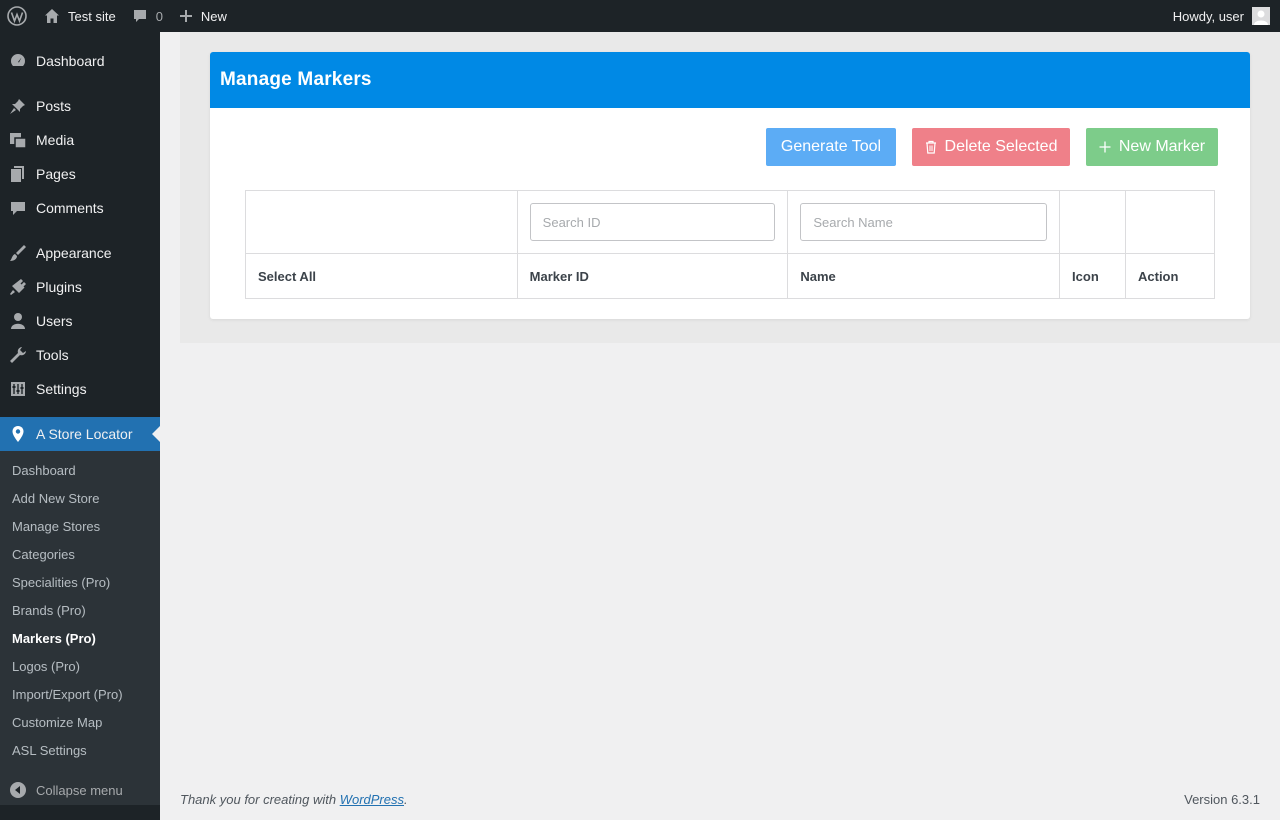 The width and height of the screenshot is (1280, 820). What do you see at coordinates (1170, 276) in the screenshot?
I see `column-action: Action` at bounding box center [1170, 276].